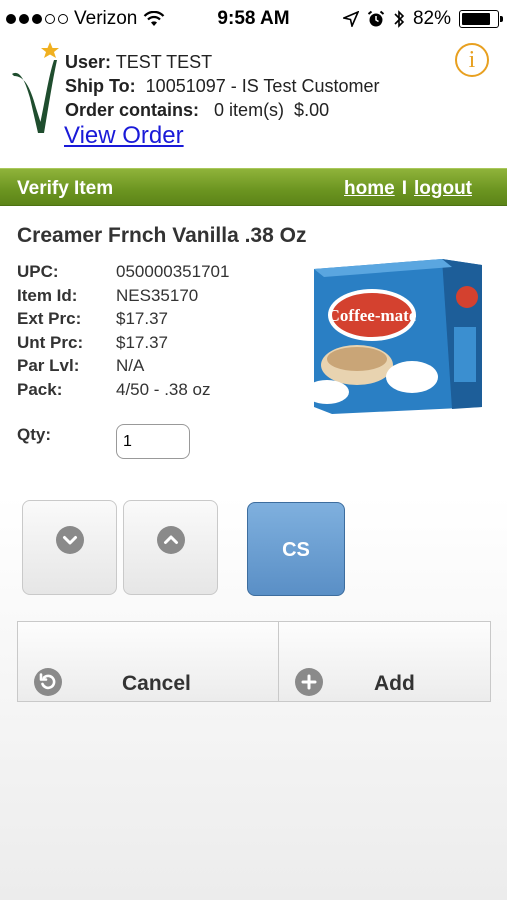  Describe the element at coordinates (153, 441) in the screenshot. I see `quantity-input` at that location.